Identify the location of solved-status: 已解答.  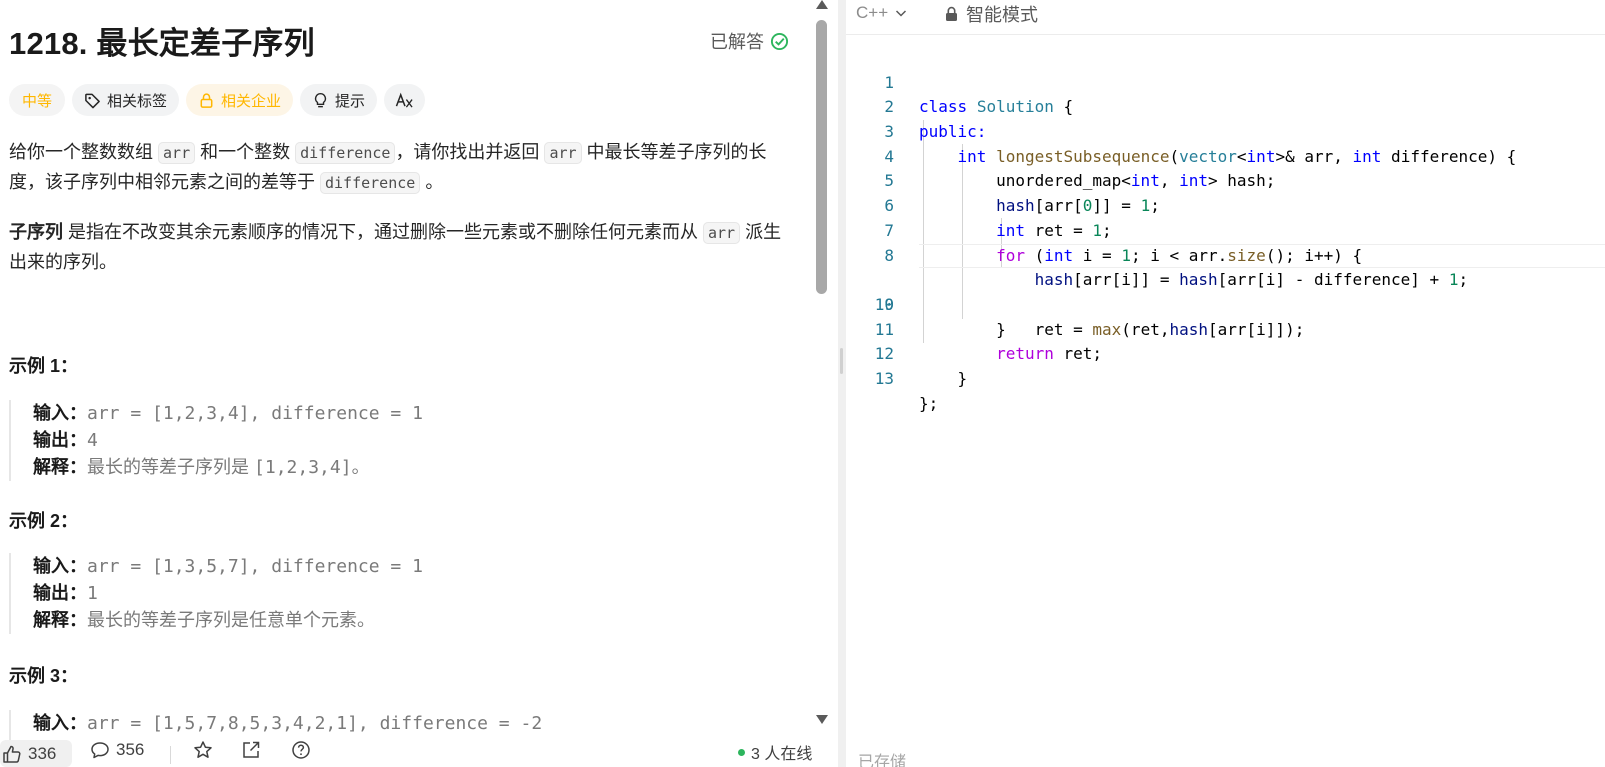
(749, 41).